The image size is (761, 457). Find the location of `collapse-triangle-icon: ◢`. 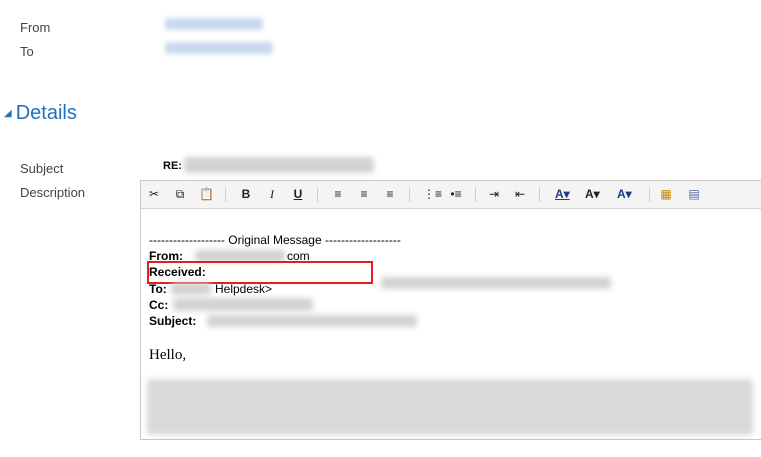

collapse-triangle-icon: ◢ is located at coordinates (8, 113).